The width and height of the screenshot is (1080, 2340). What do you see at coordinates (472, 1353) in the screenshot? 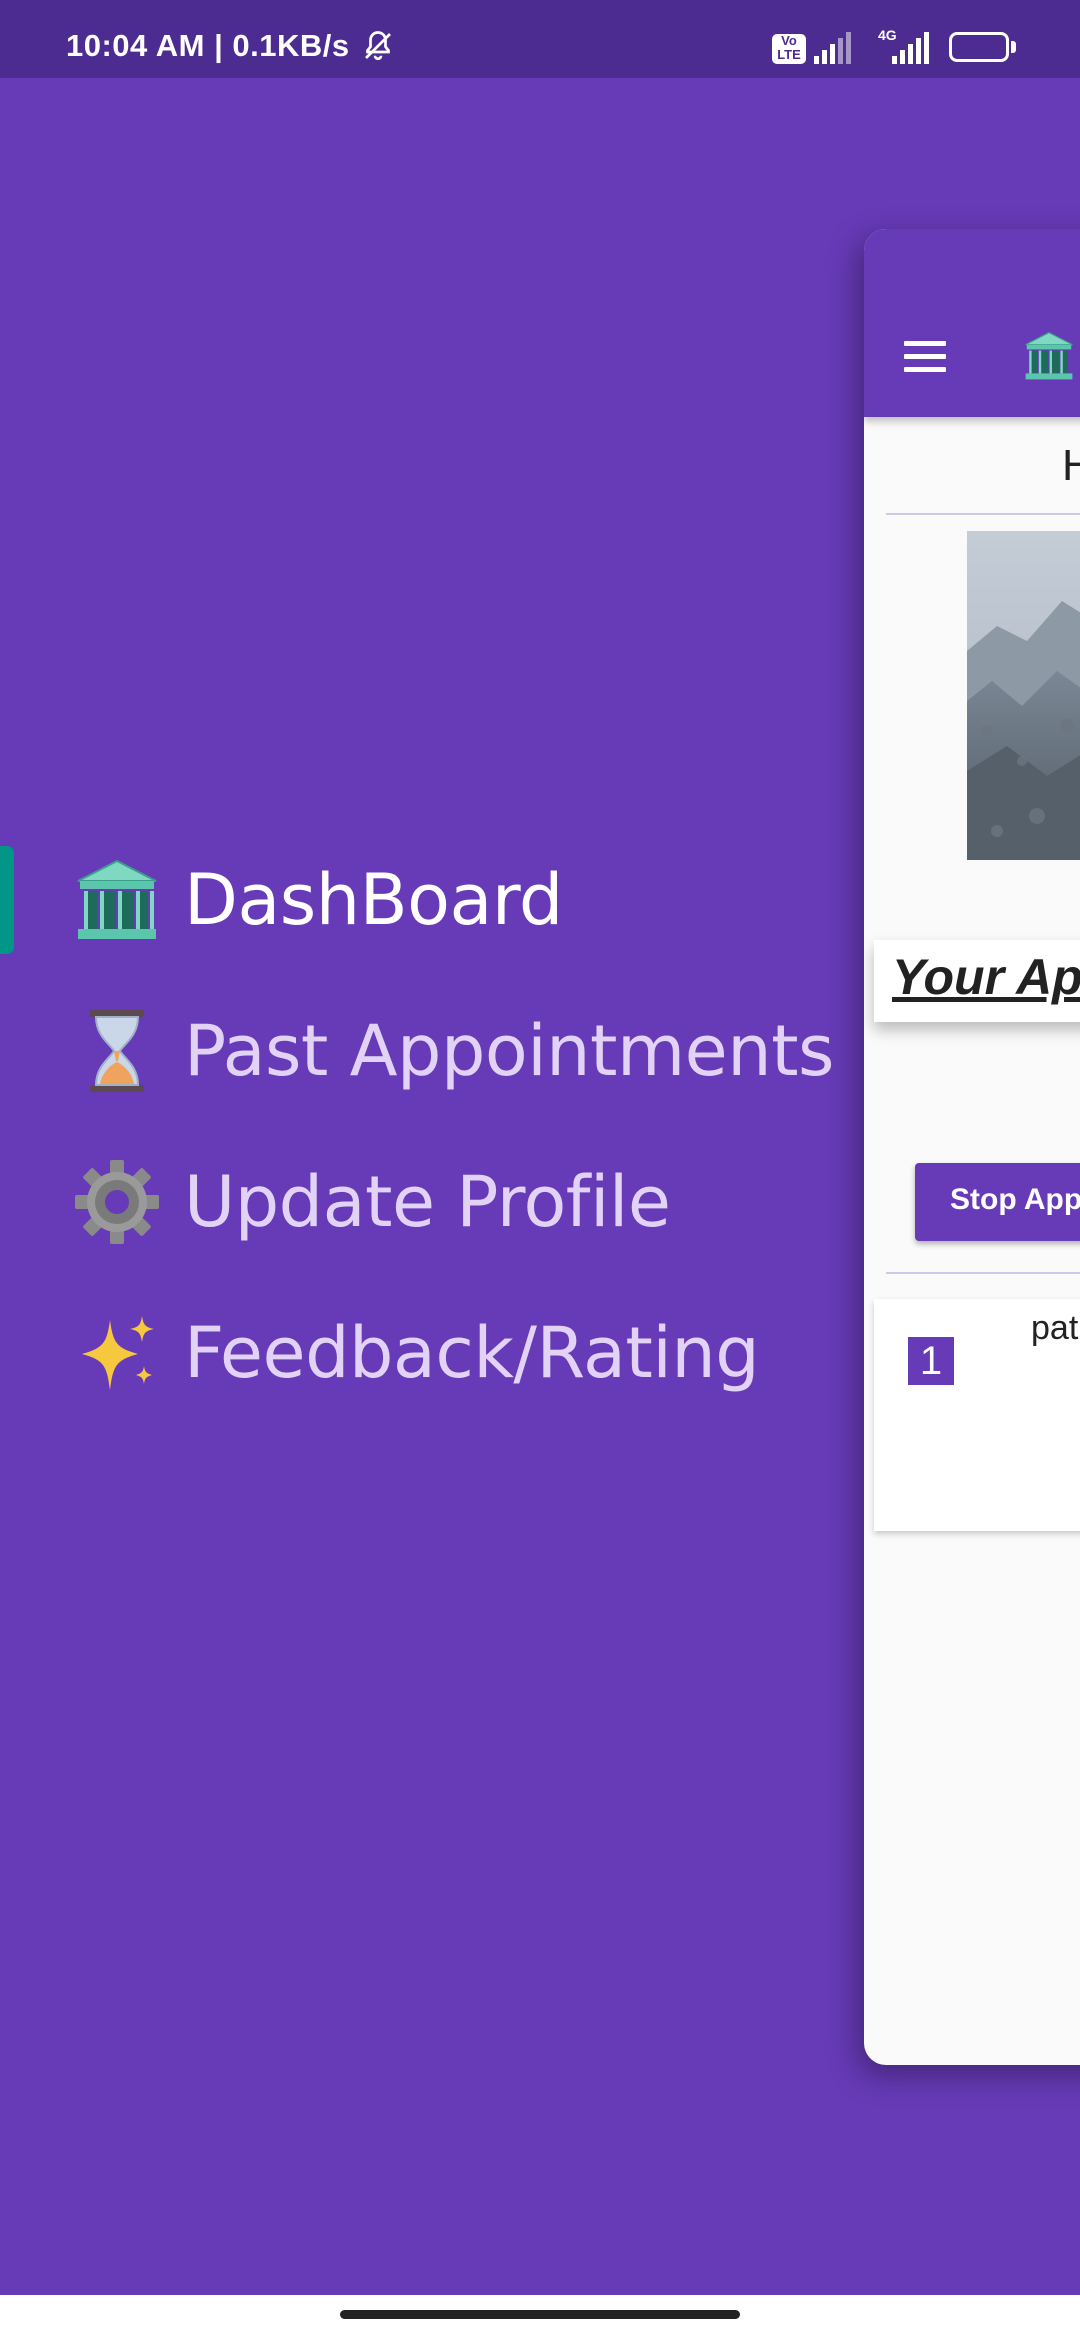
I see `drawer-item-label: Feedback/Rating` at bounding box center [472, 1353].